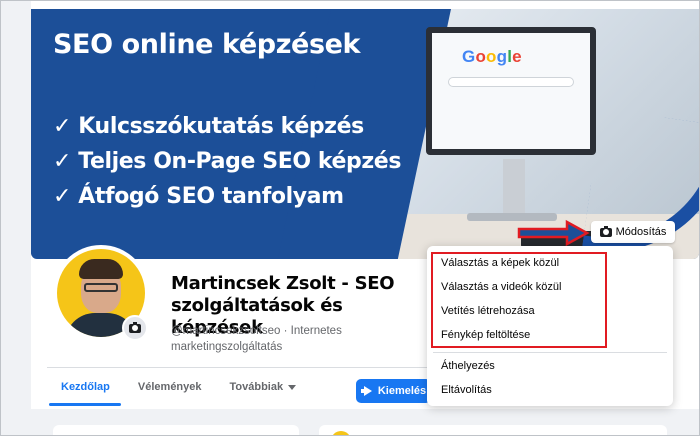 This screenshot has height=436, width=700. What do you see at coordinates (208, 126) in the screenshot?
I see `cover-list-item: ✓ Kulcsszókutatás képzés` at bounding box center [208, 126].